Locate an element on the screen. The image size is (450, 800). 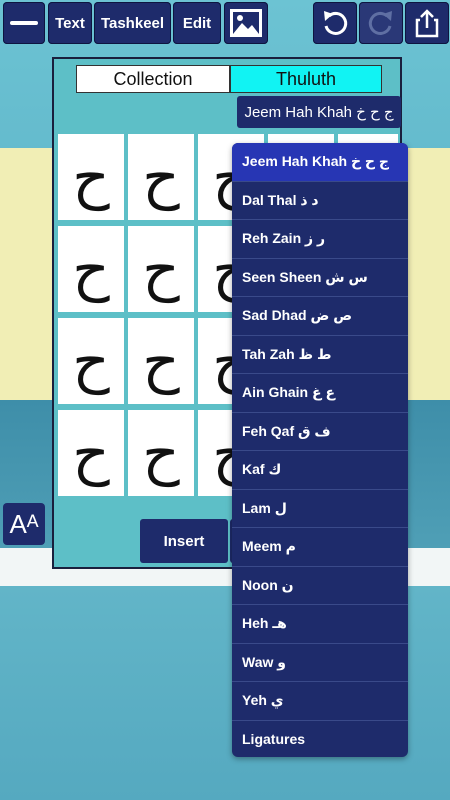
share-button is located at coordinates (427, 23).